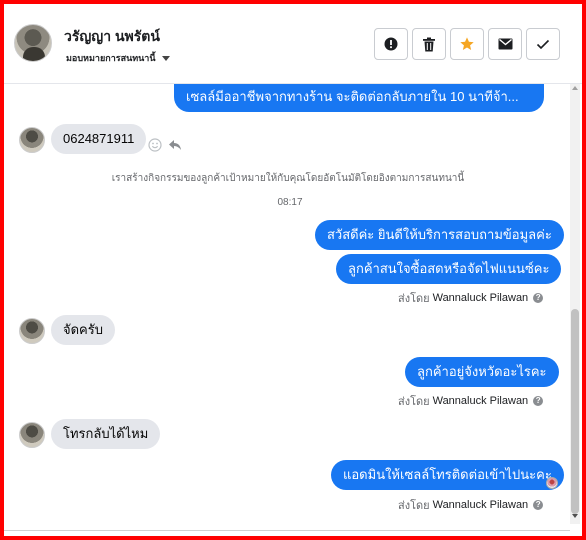 This screenshot has height=540, width=586. Describe the element at coordinates (575, 411) in the screenshot. I see `scroll-thumb` at that location.